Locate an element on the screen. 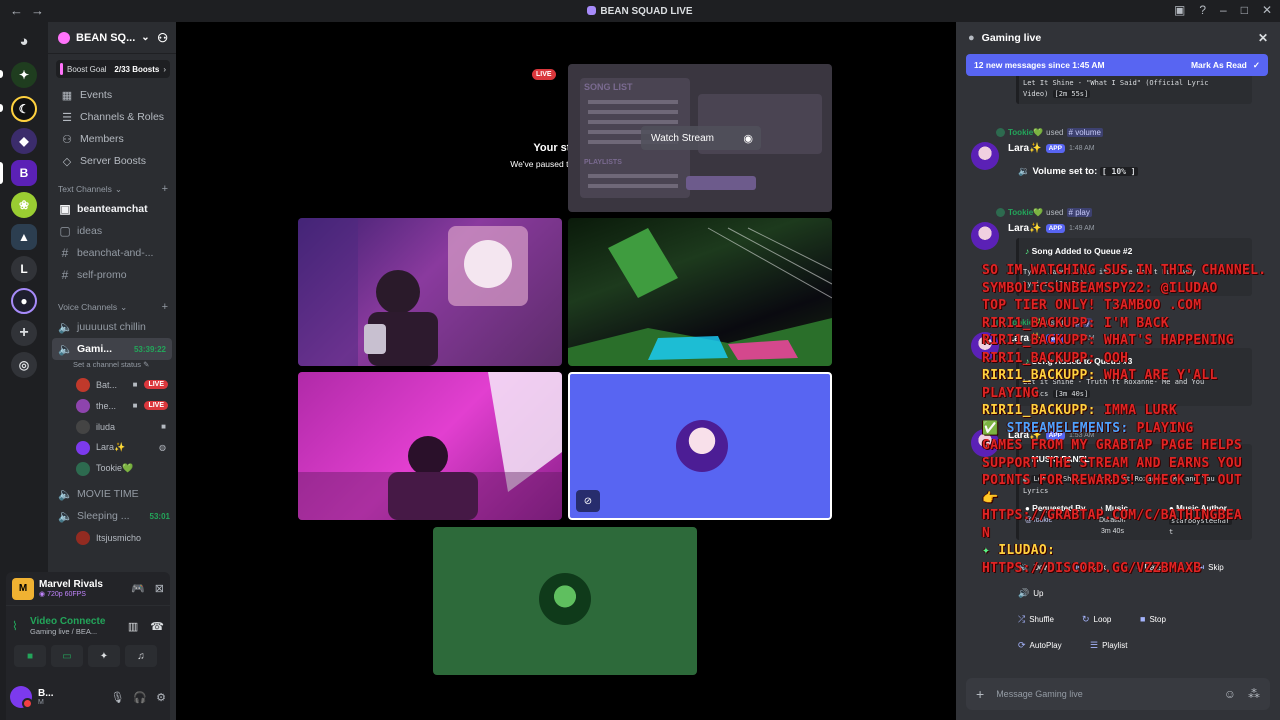  autoplay-icon: ⟳ is located at coordinates (1022, 645).